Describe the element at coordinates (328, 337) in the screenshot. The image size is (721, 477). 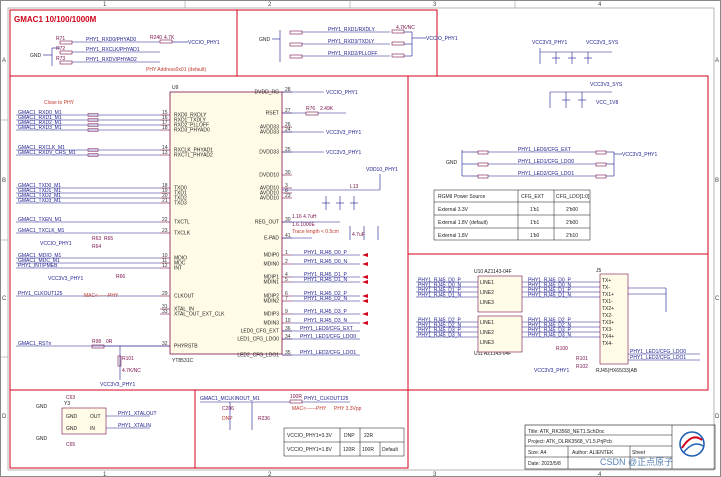
I see `chip-led1-net: PHY1_LED1/CFG_LDO0` at that location.